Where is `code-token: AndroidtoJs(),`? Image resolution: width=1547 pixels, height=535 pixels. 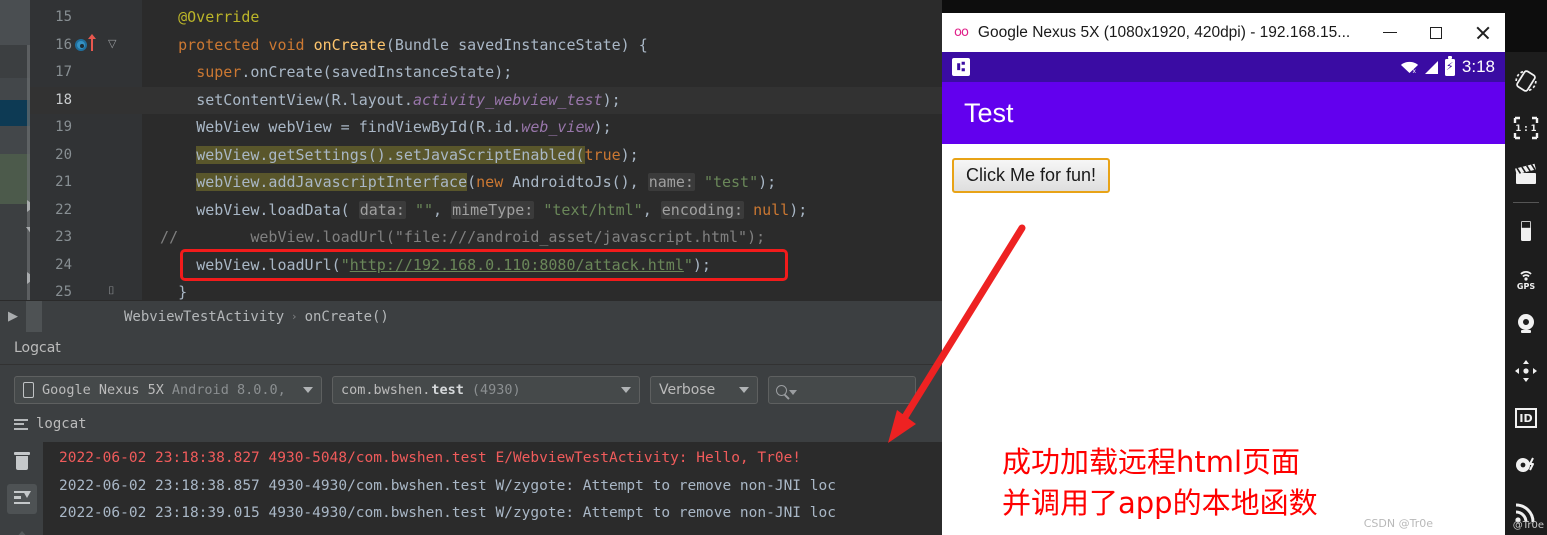
code-token: AndroidtoJs(), is located at coordinates (580, 182).